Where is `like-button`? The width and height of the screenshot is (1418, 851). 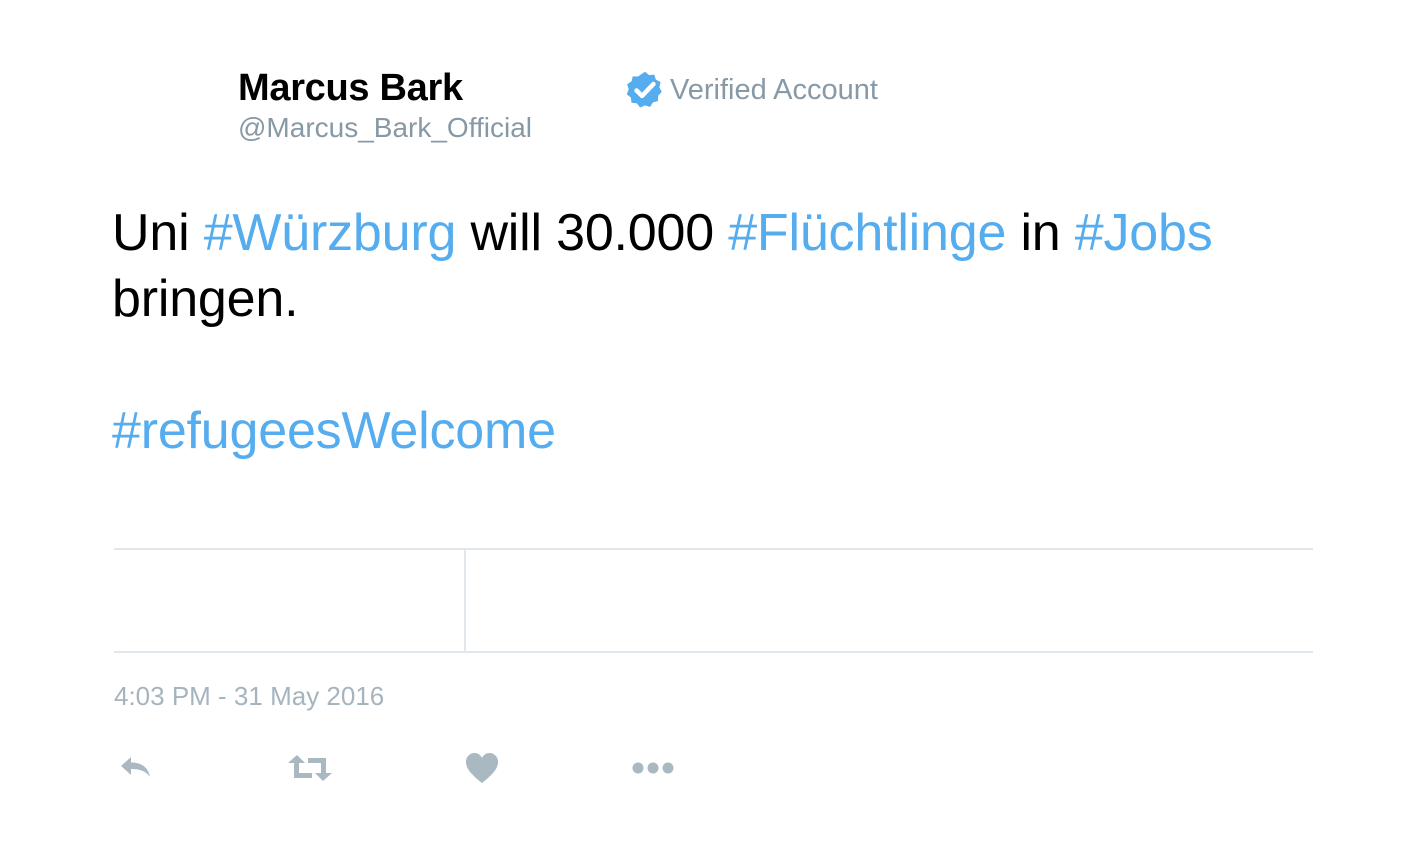
like-button is located at coordinates (482, 768).